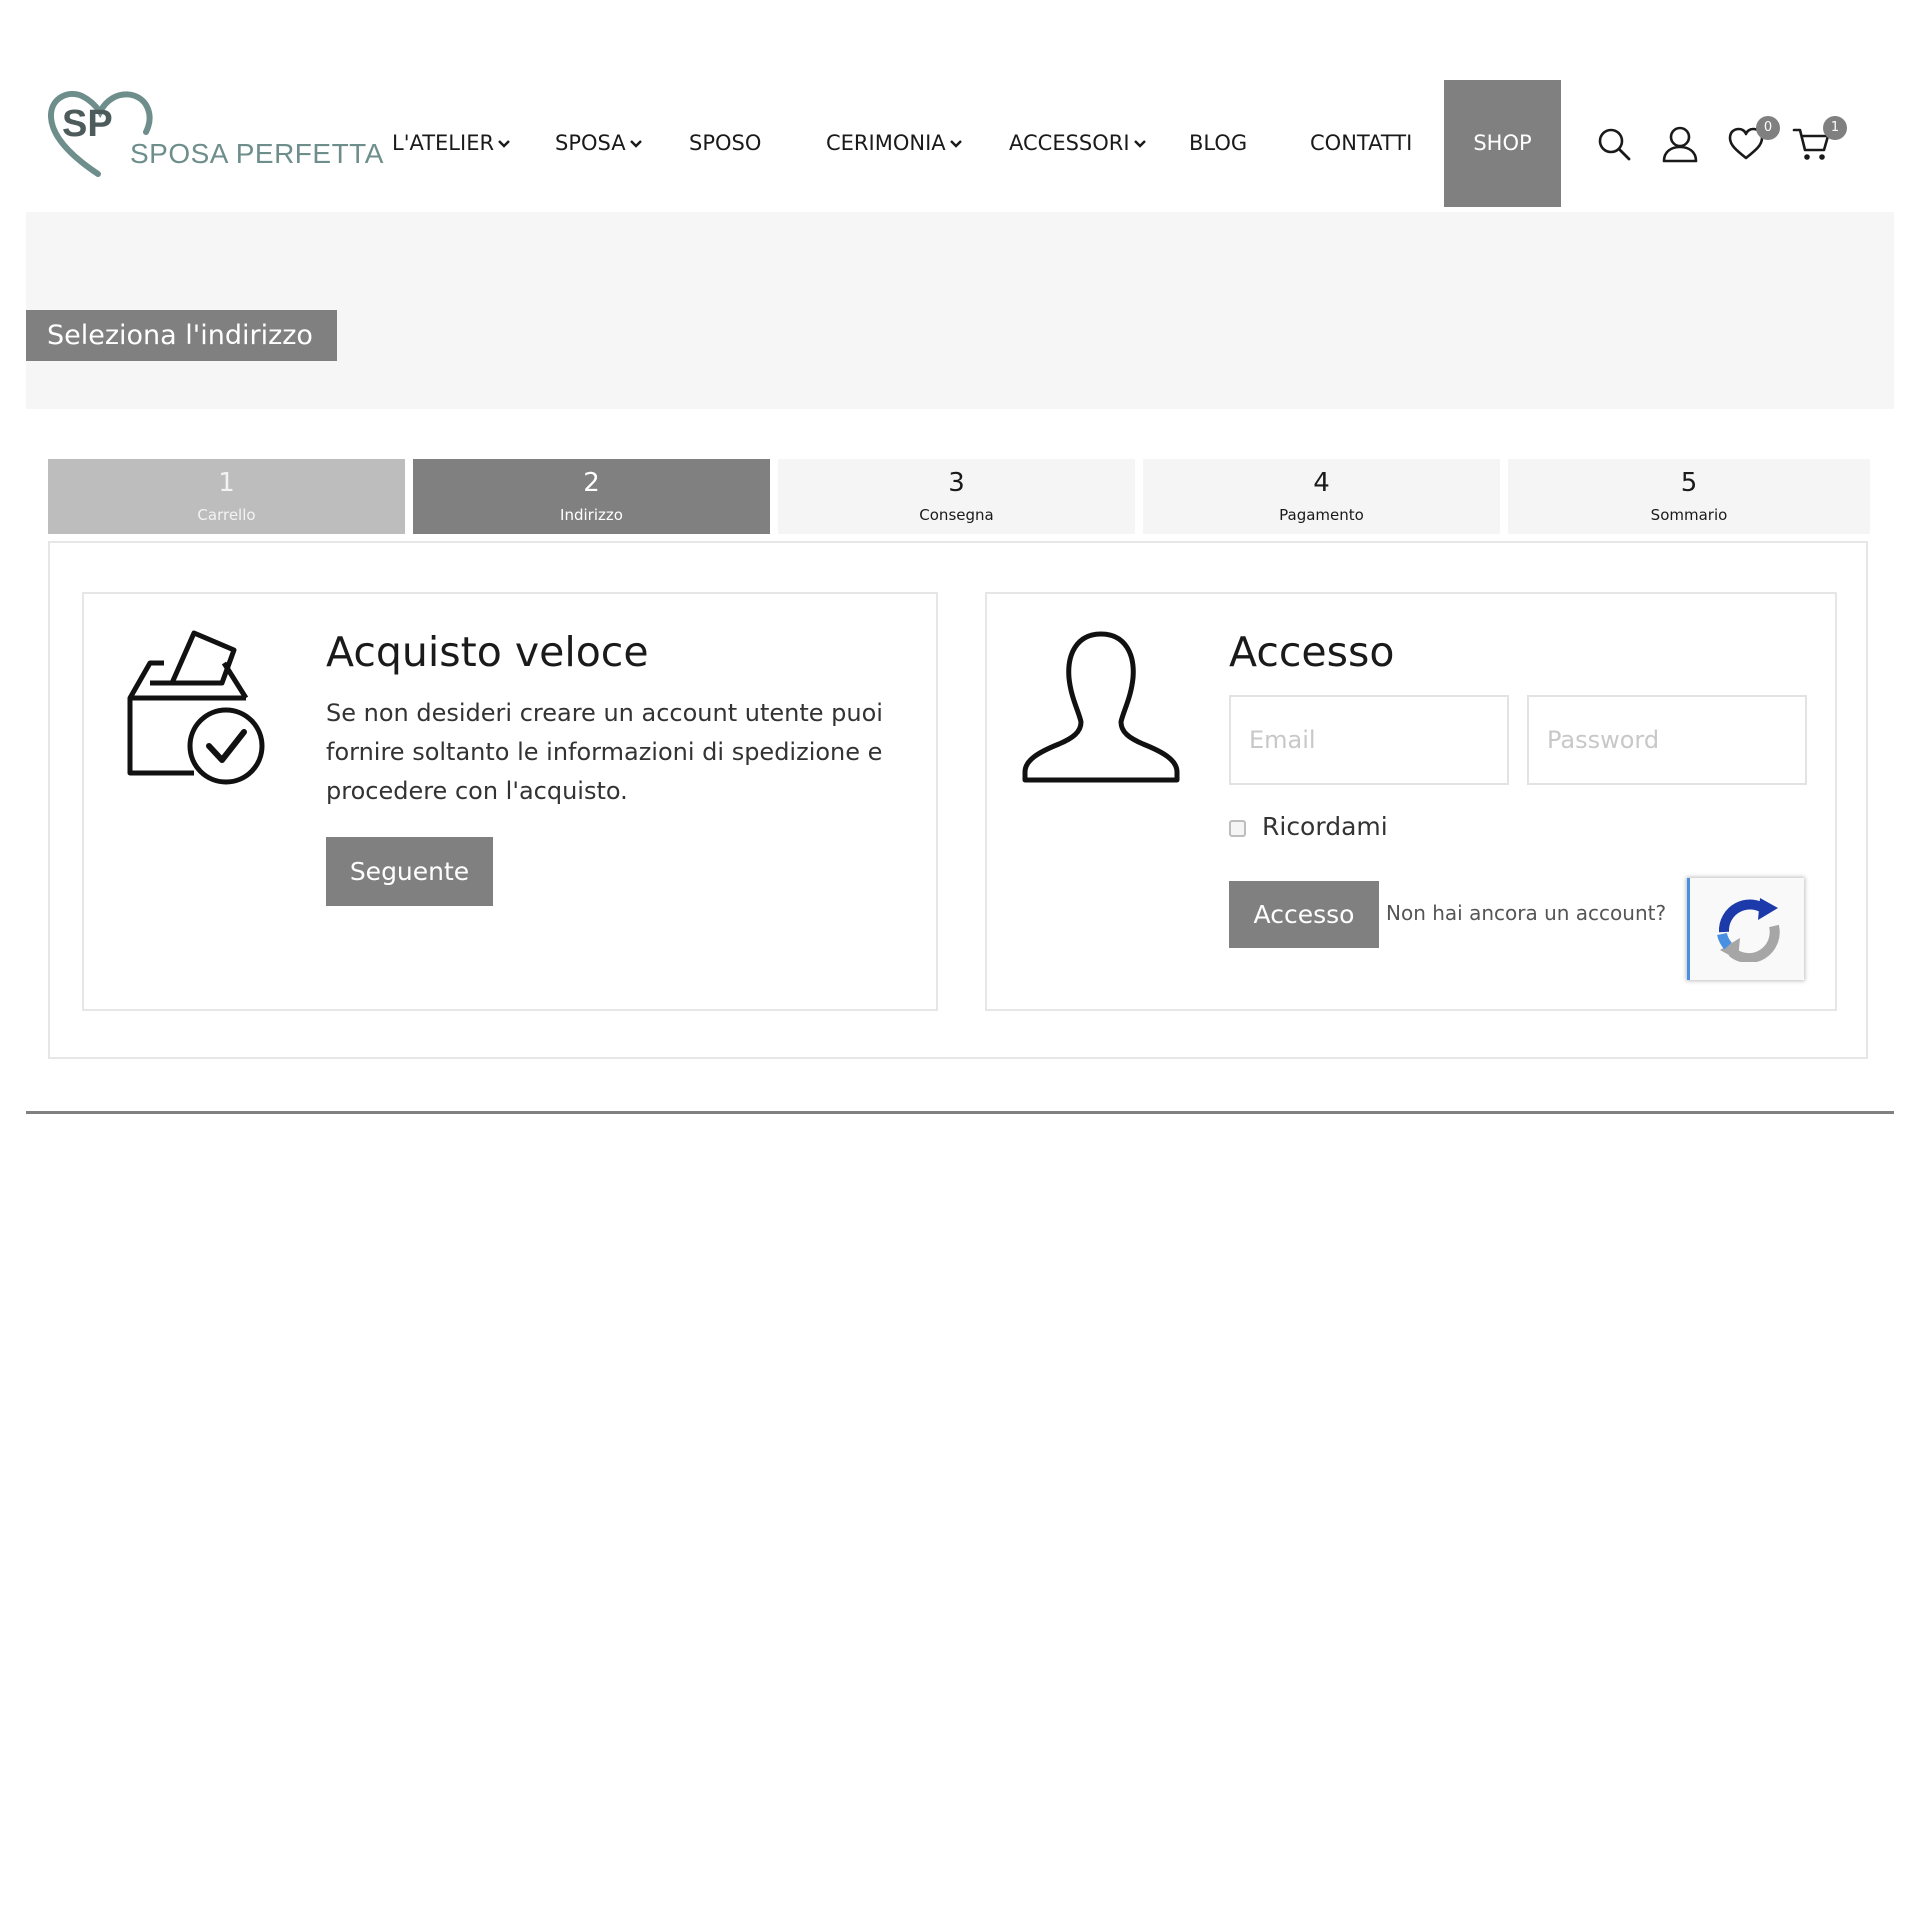 This screenshot has width=1919, height=1920. I want to click on nav-item-sposo: SPOSO, so click(725, 143).